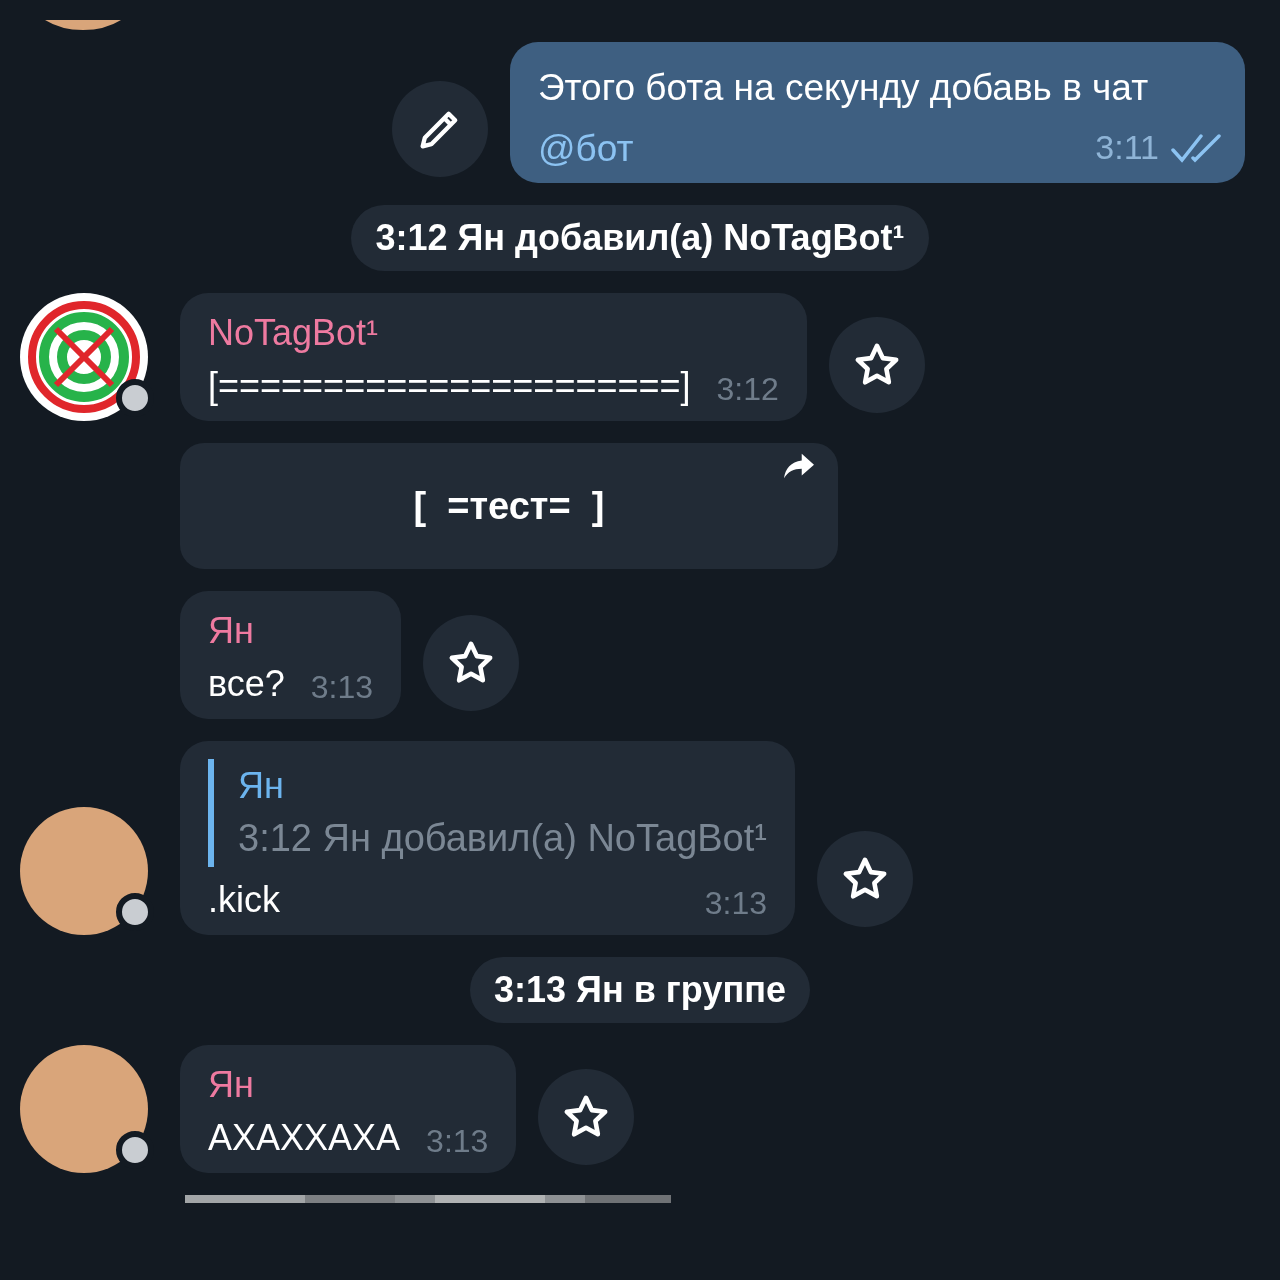 The image size is (1280, 1280). Describe the element at coordinates (586, 149) in the screenshot. I see `mention-link: @бот` at that location.